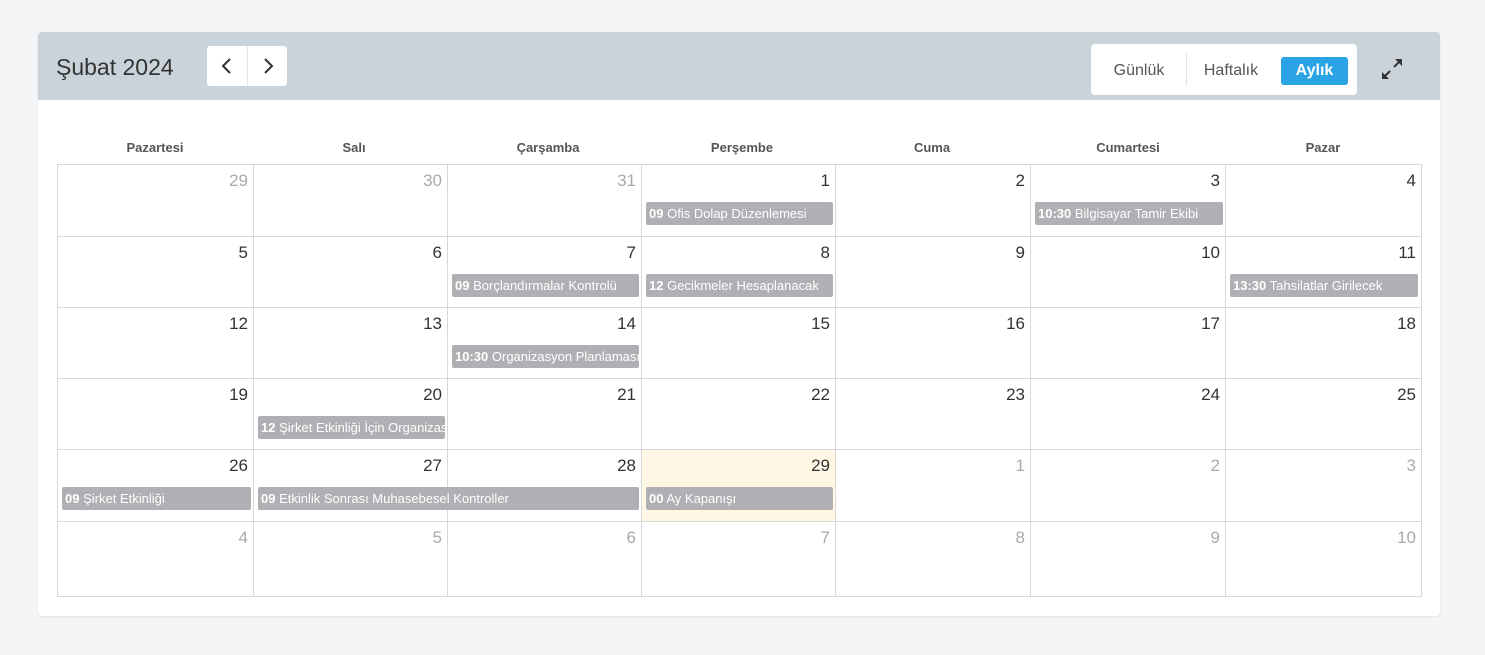 The image size is (1485, 655). What do you see at coordinates (1411, 180) in the screenshot?
I see `day-number: 4` at bounding box center [1411, 180].